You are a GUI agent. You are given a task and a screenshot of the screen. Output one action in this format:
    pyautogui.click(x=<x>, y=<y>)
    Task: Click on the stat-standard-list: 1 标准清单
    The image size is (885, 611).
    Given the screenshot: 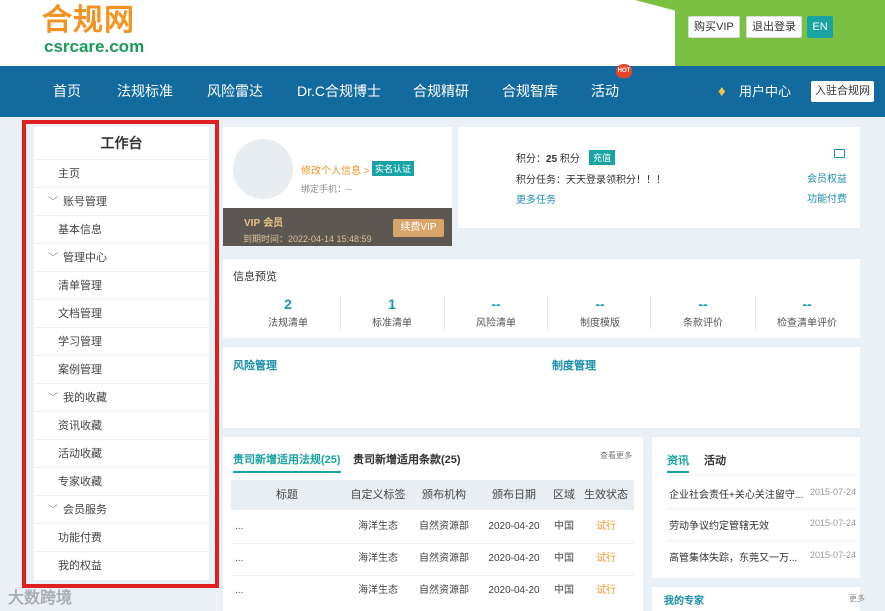 What is the action you would take?
    pyautogui.click(x=392, y=312)
    